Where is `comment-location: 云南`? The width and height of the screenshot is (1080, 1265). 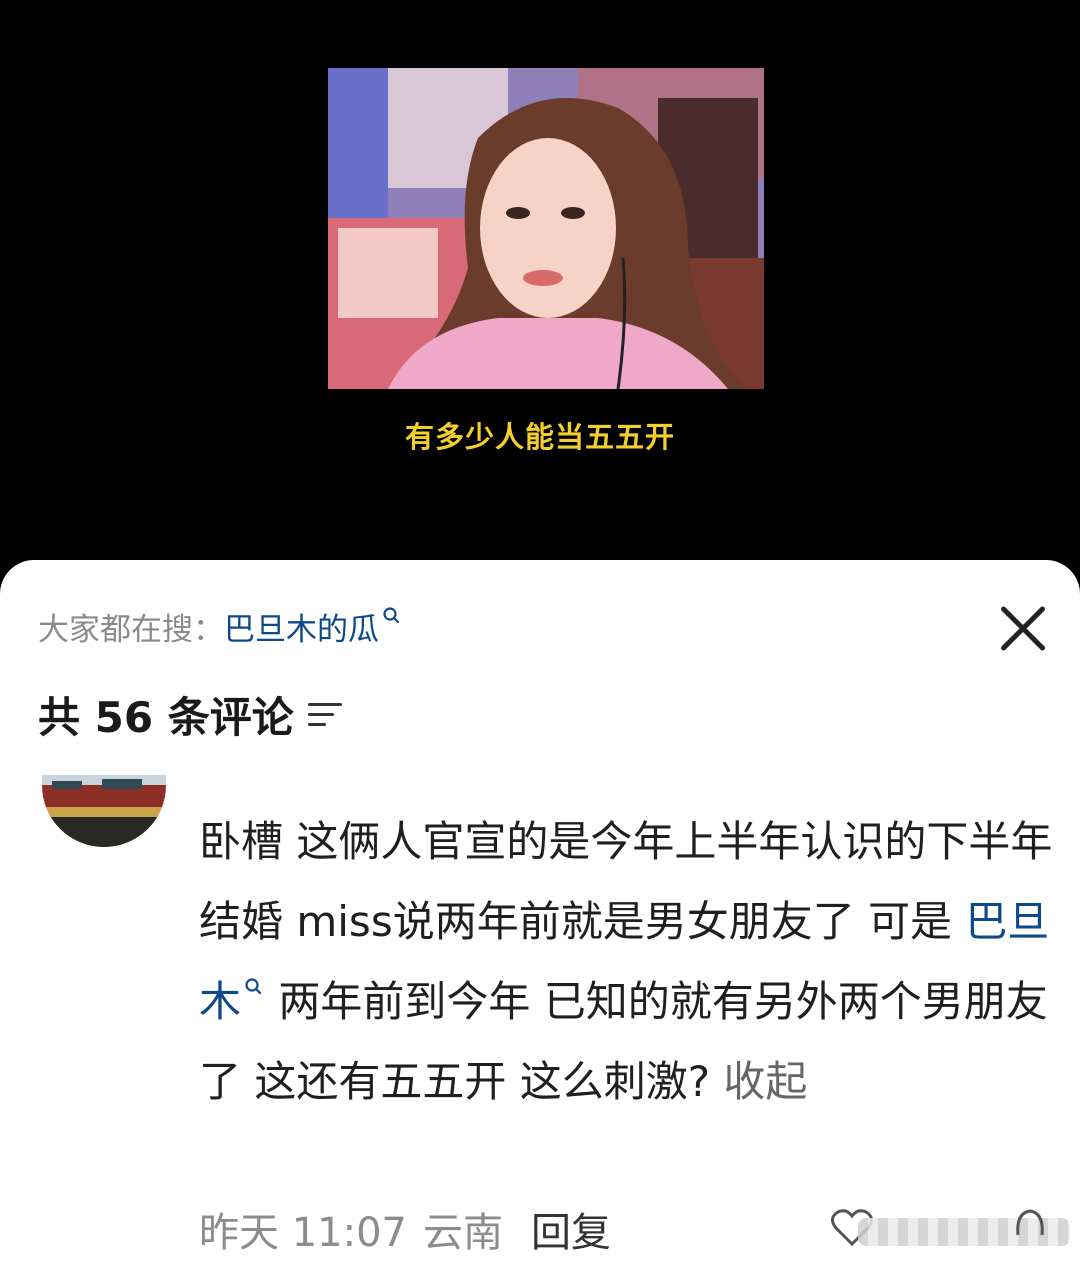 comment-location: 云南 is located at coordinates (463, 1233).